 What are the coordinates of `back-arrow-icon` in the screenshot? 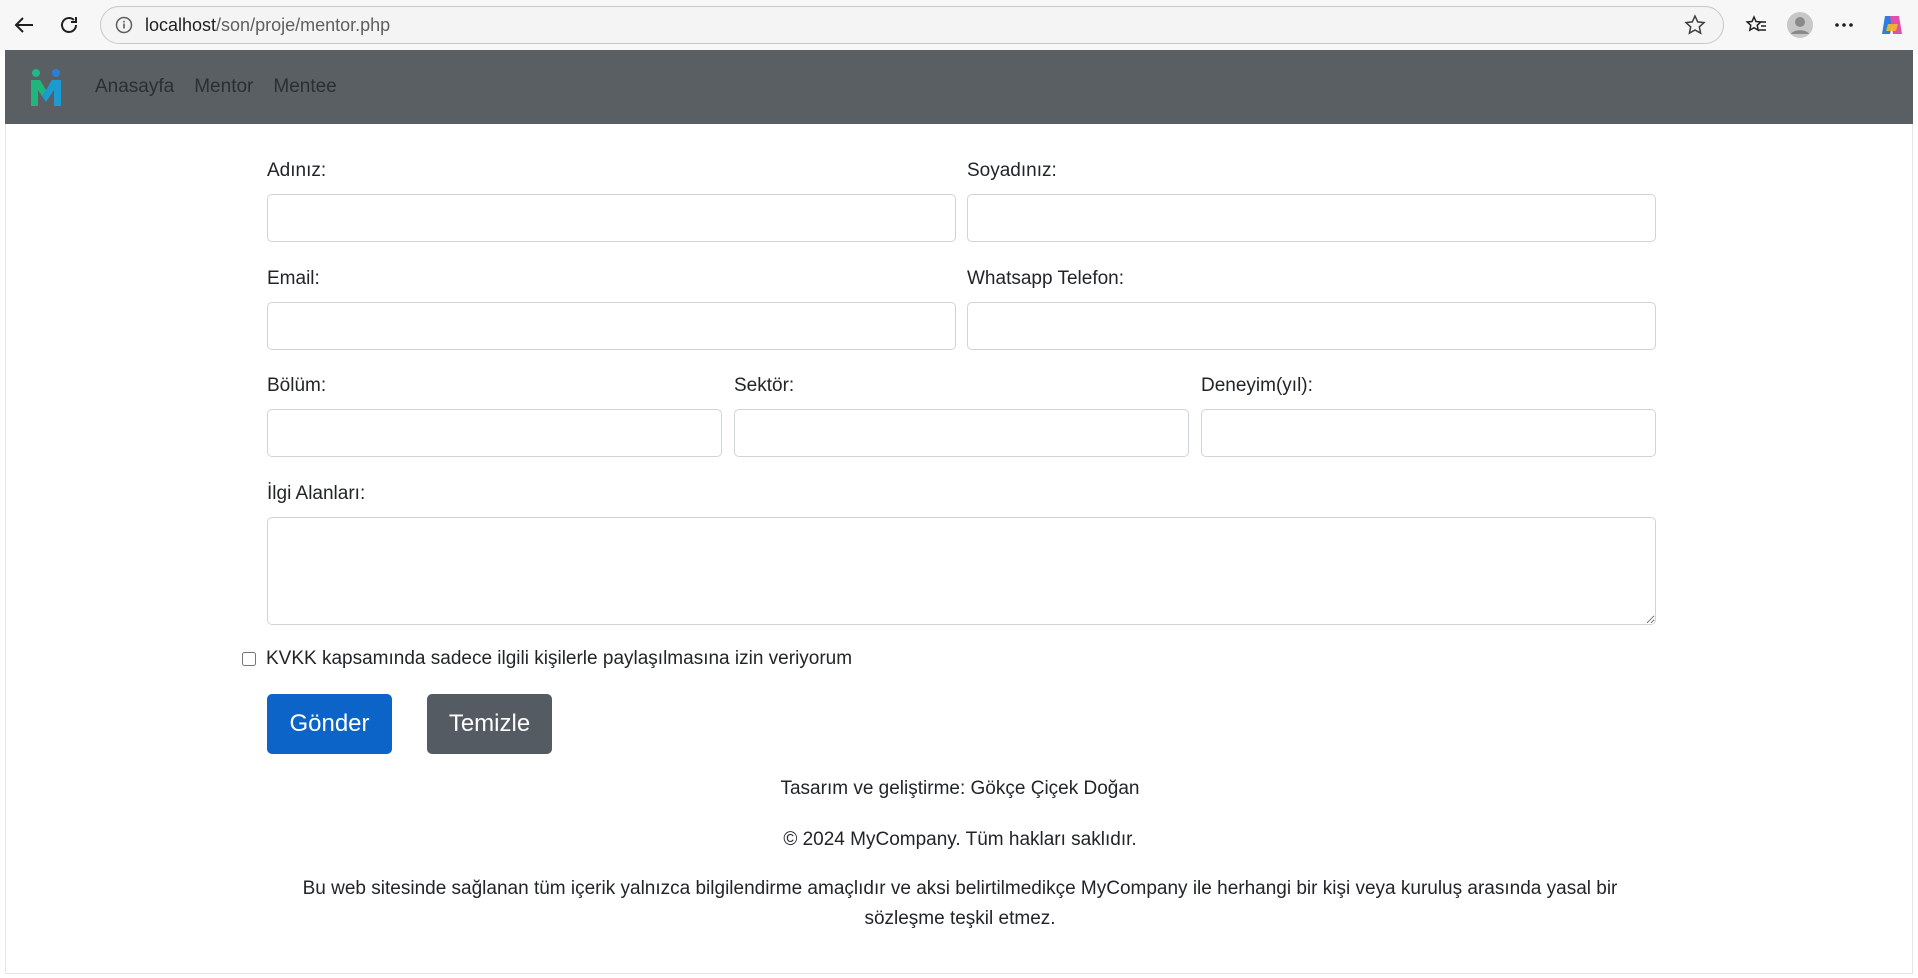 It's located at (23, 25).